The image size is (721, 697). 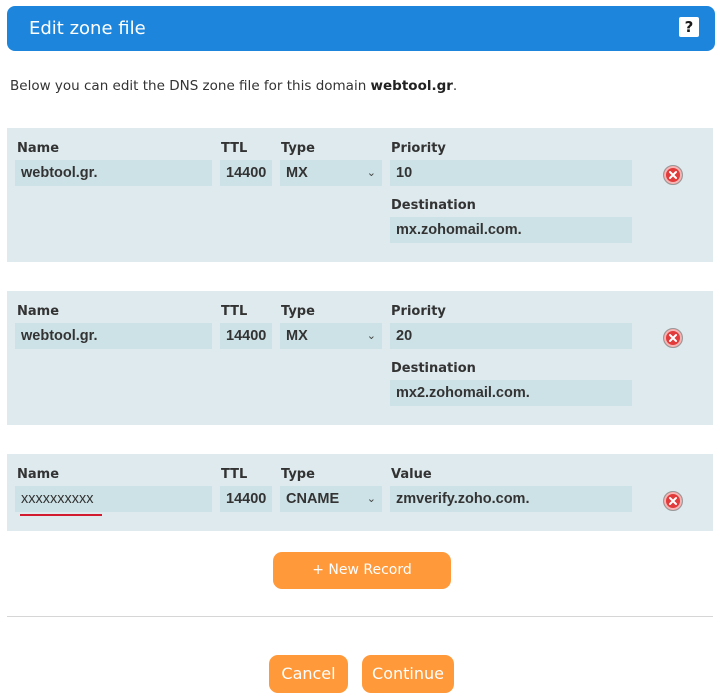 What do you see at coordinates (411, 474) in the screenshot?
I see `value-label: Value` at bounding box center [411, 474].